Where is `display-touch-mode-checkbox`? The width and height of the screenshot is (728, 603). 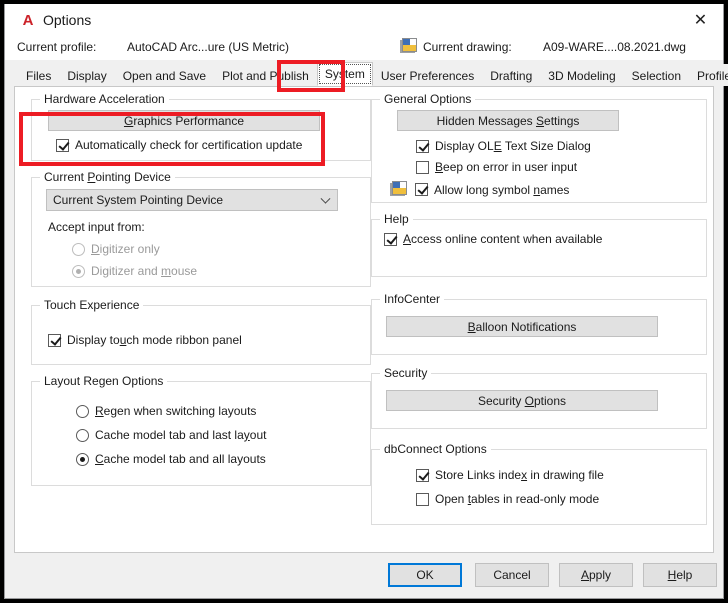
display-touch-mode-checkbox is located at coordinates (54, 340).